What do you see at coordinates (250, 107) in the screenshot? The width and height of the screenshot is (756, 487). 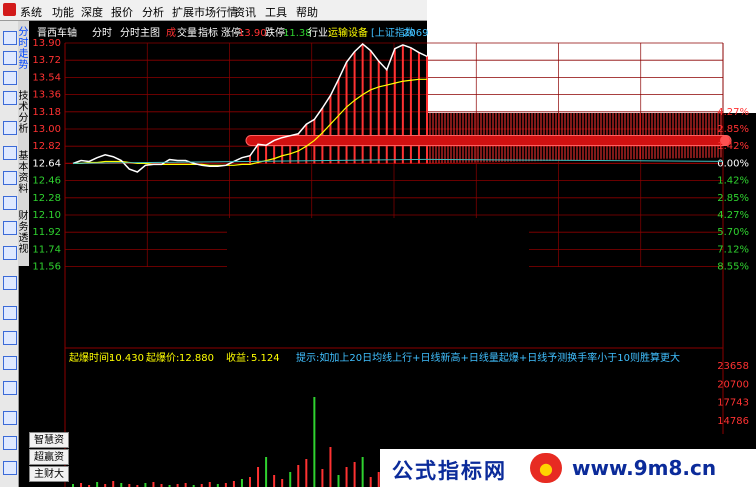 I see `price-line` at bounding box center [250, 107].